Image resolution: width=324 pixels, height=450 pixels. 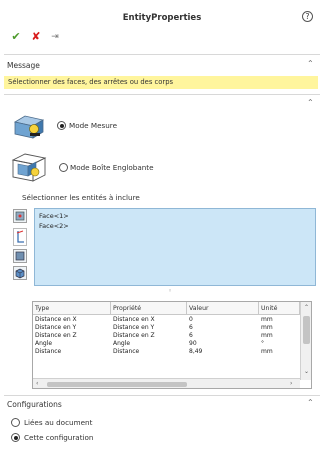 I want to click on table-cell: 90, so click(x=193, y=343).